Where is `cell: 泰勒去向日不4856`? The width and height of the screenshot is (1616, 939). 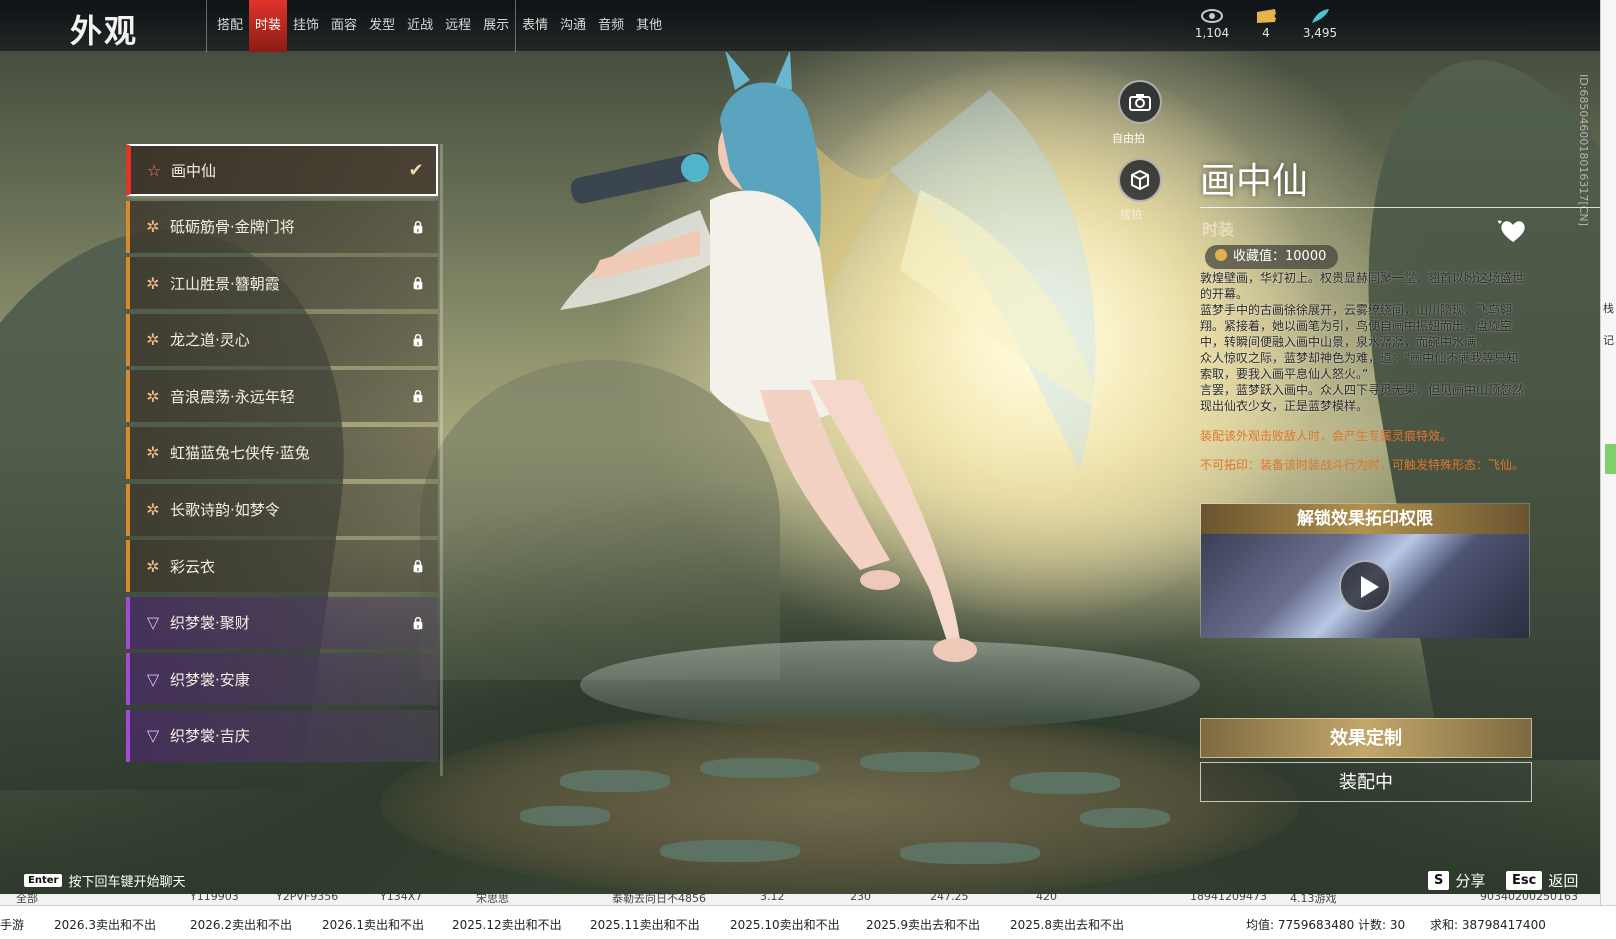 cell: 泰勒去向日不4856 is located at coordinates (659, 899).